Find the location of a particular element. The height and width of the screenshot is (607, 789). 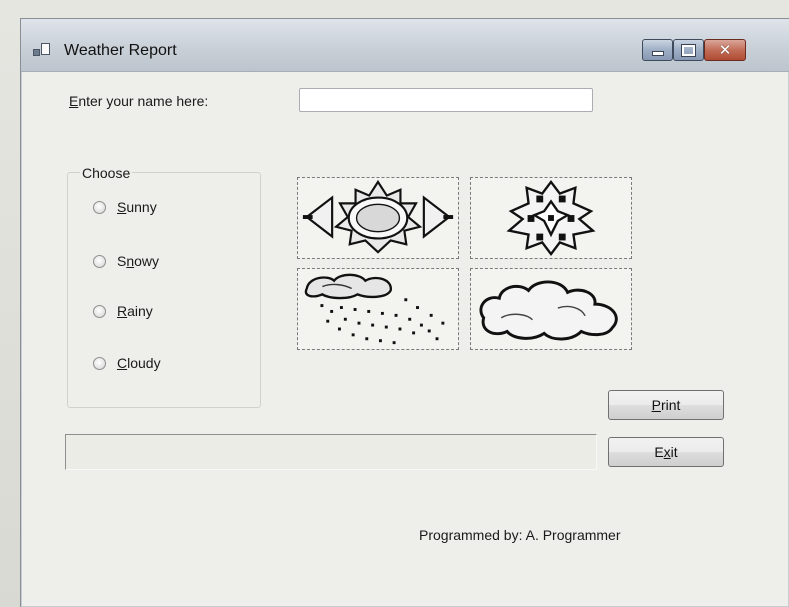

name-label-text: nter your name here: is located at coordinates (143, 101).